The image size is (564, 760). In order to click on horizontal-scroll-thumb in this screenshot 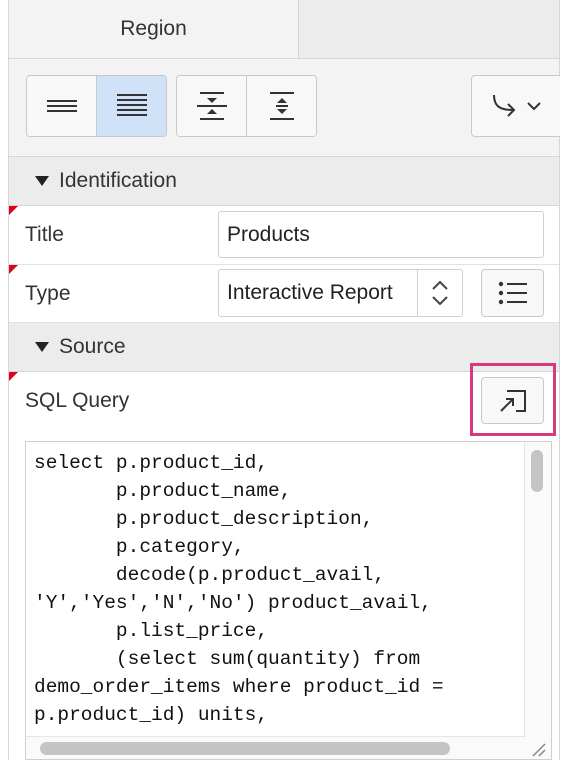, I will do `click(245, 748)`.